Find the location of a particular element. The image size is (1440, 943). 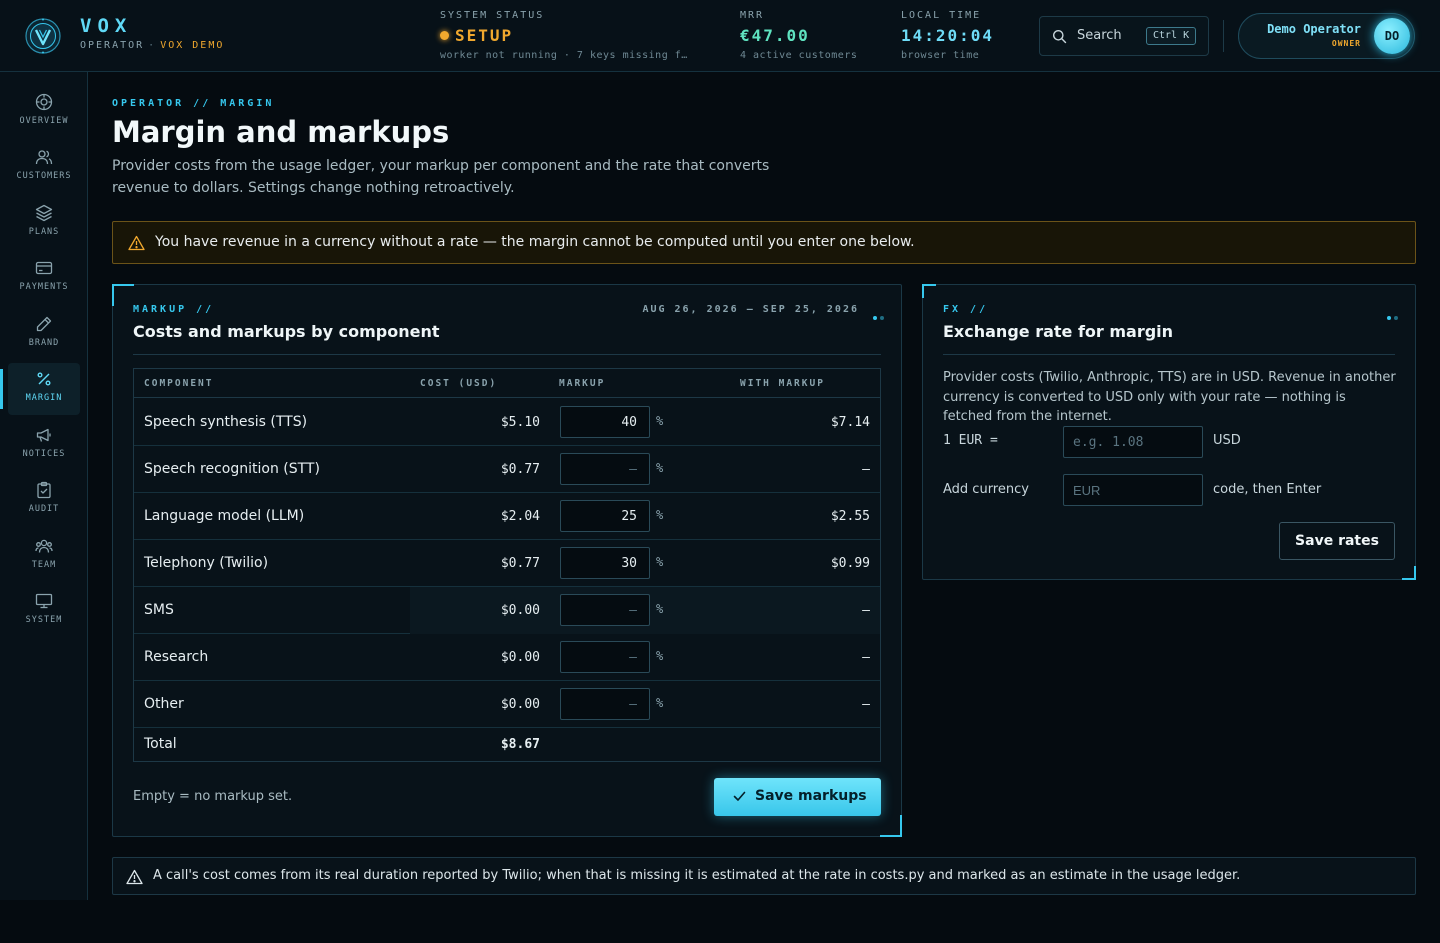

sidebar-item-label: BRAND is located at coordinates (44, 343).